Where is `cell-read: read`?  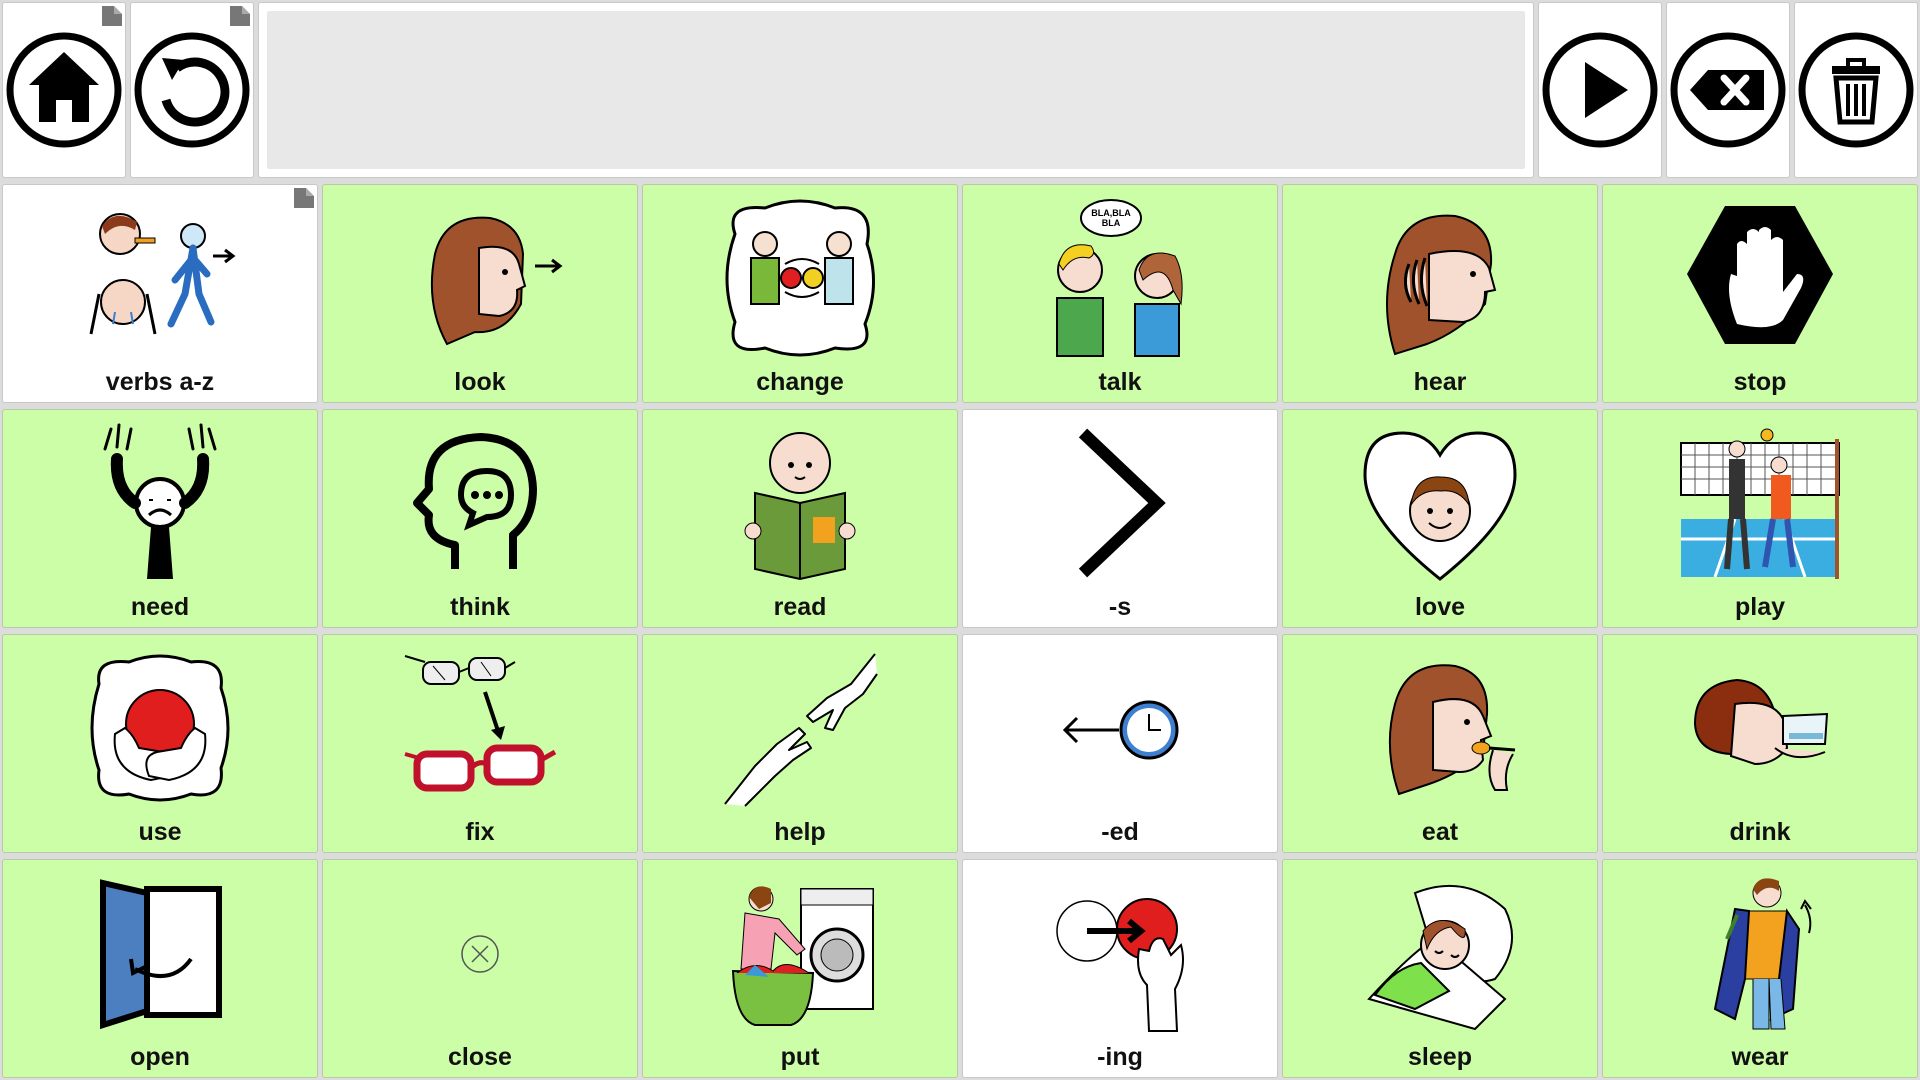
cell-read: read is located at coordinates (800, 518).